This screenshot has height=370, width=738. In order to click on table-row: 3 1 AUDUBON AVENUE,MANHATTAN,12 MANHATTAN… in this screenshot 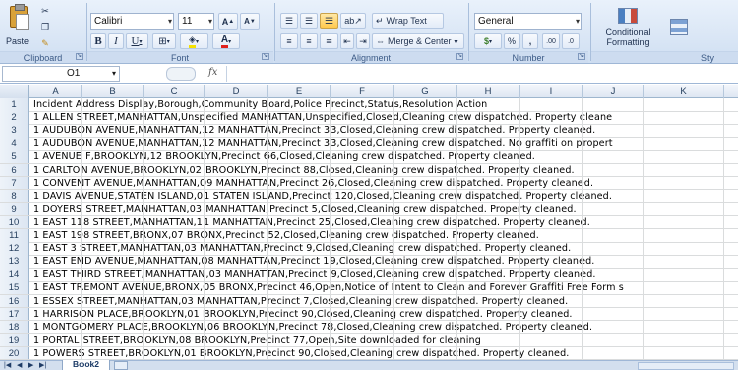, I will do `click(369, 131)`.